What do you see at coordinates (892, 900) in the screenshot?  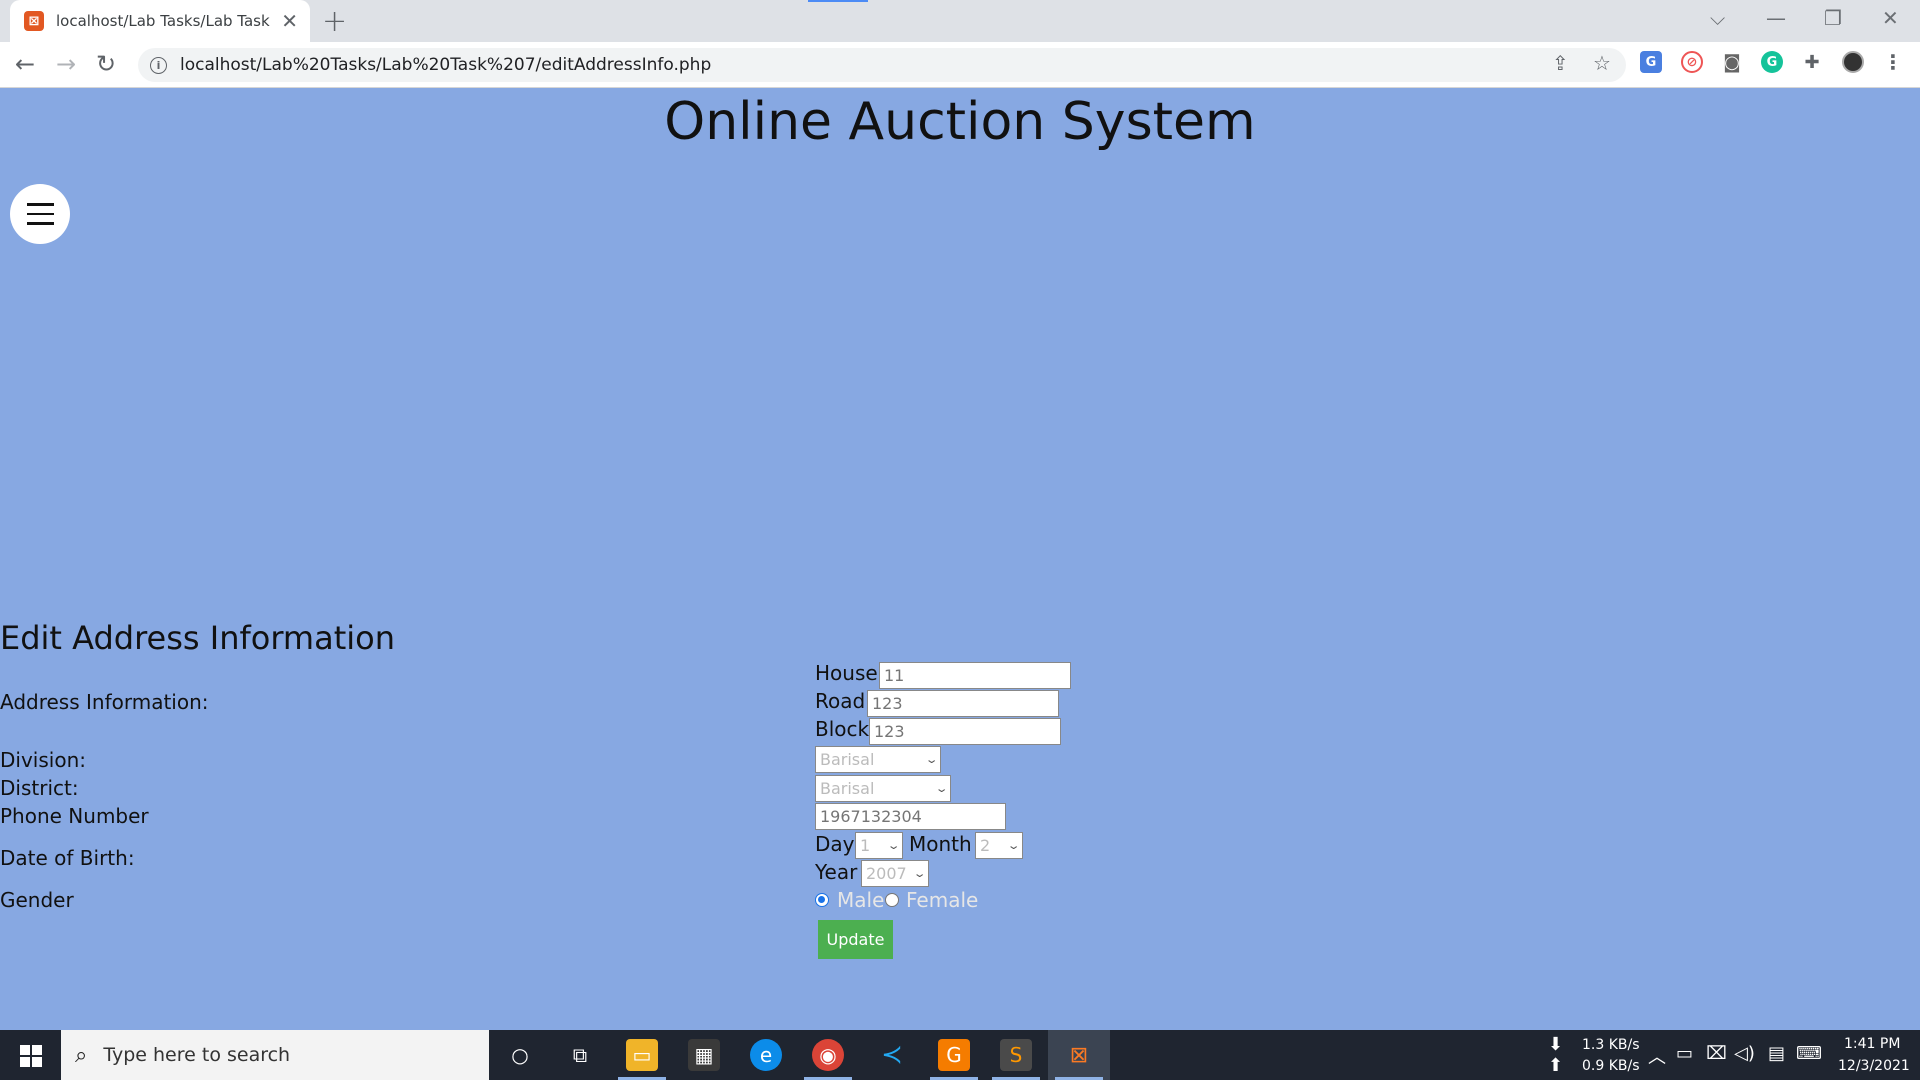 I see `gender-female-radio` at bounding box center [892, 900].